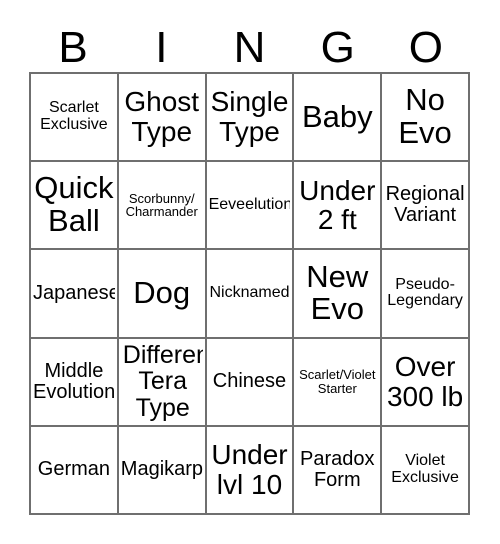 The width and height of the screenshot is (500, 544). I want to click on bingo-cell-label: German, so click(74, 470).